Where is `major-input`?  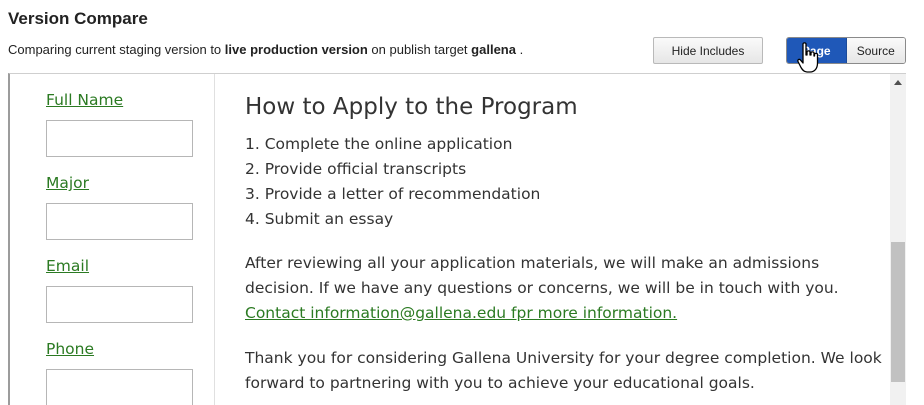
major-input is located at coordinates (119, 221).